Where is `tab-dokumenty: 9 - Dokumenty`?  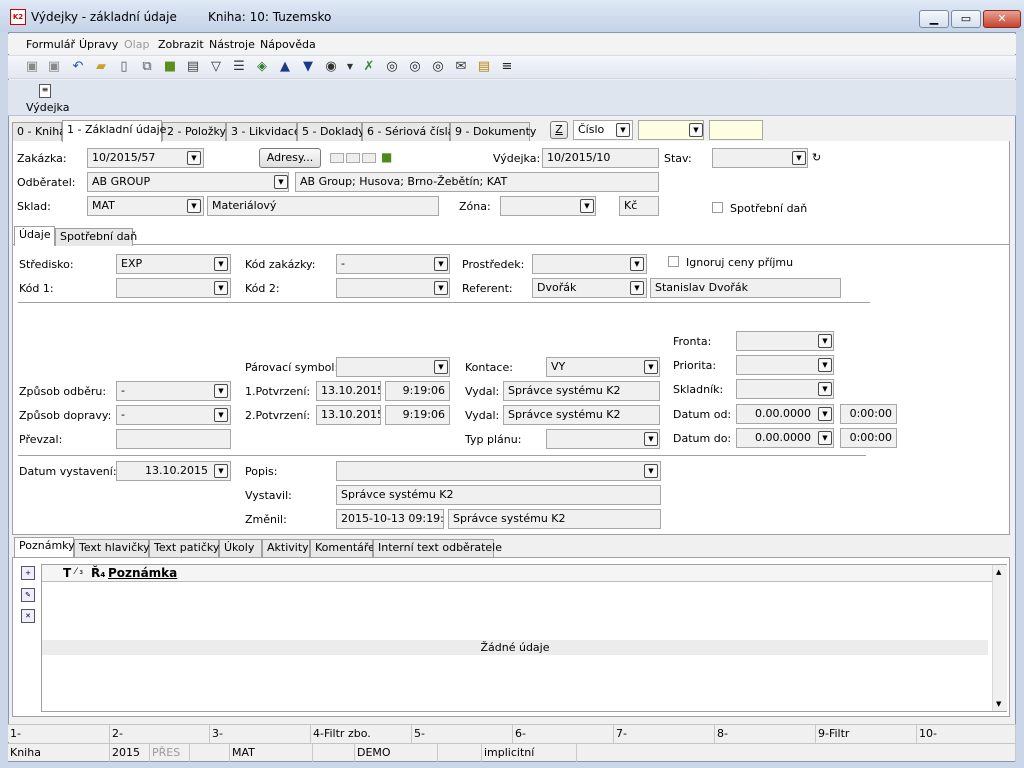
tab-dokumenty: 9 - Dokumenty is located at coordinates (493, 131).